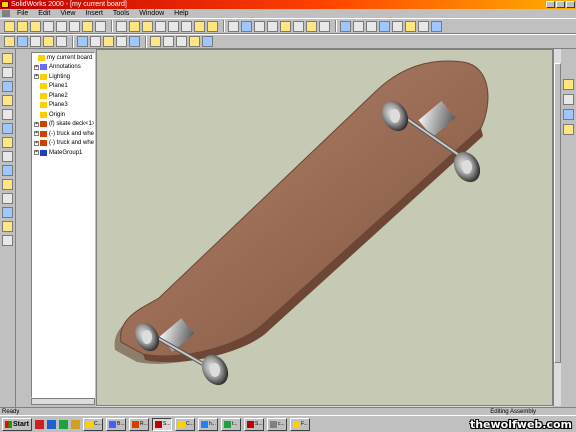 This screenshot has width=576, height=432. What do you see at coordinates (63, 96) in the screenshot?
I see `tree-item: Plane2` at bounding box center [63, 96].